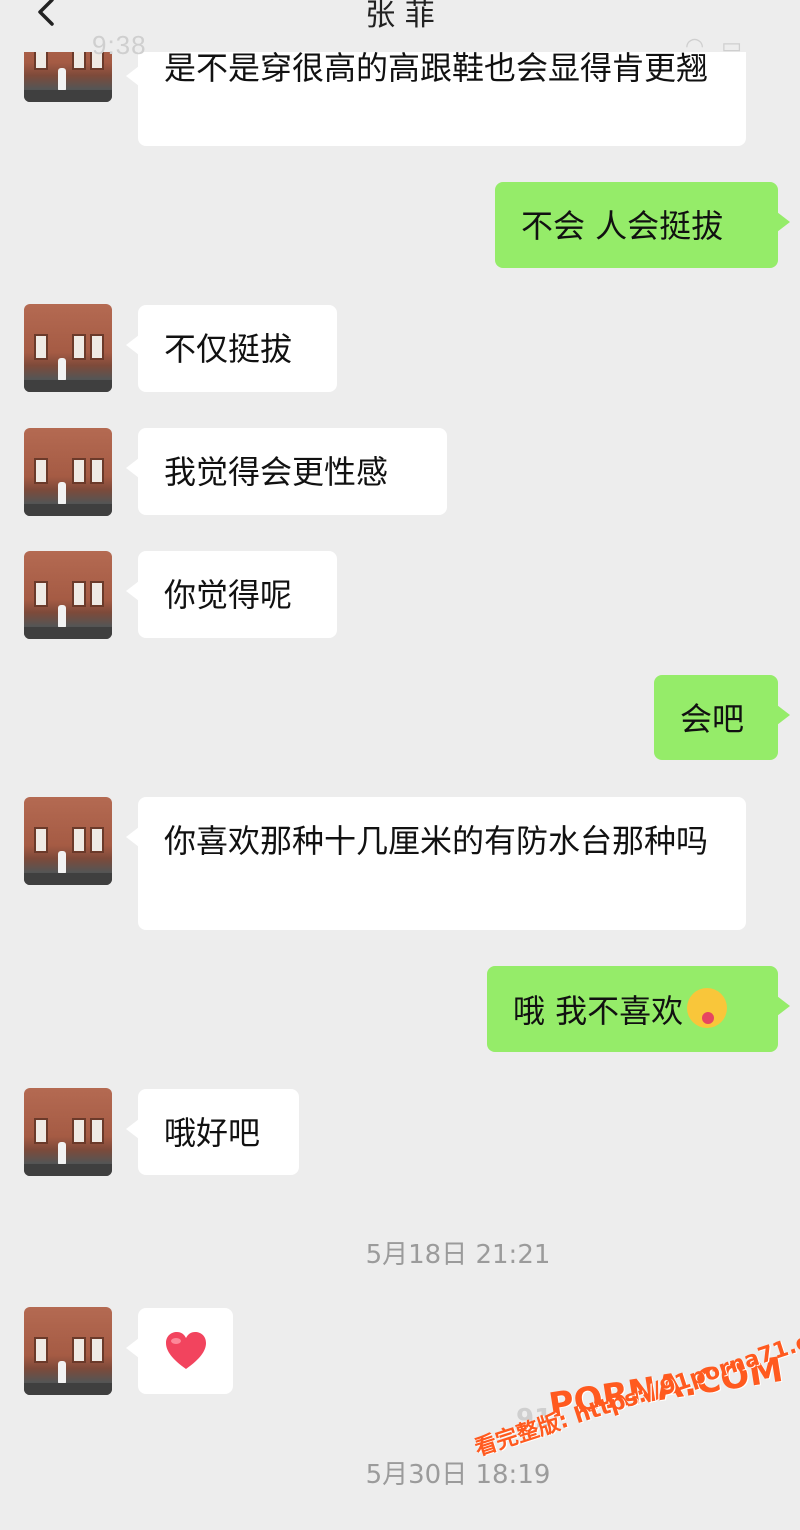 Image resolution: width=800 pixels, height=1530 pixels. What do you see at coordinates (458, 1475) in the screenshot?
I see `chat-timestamp: 5月30日 18:19` at bounding box center [458, 1475].